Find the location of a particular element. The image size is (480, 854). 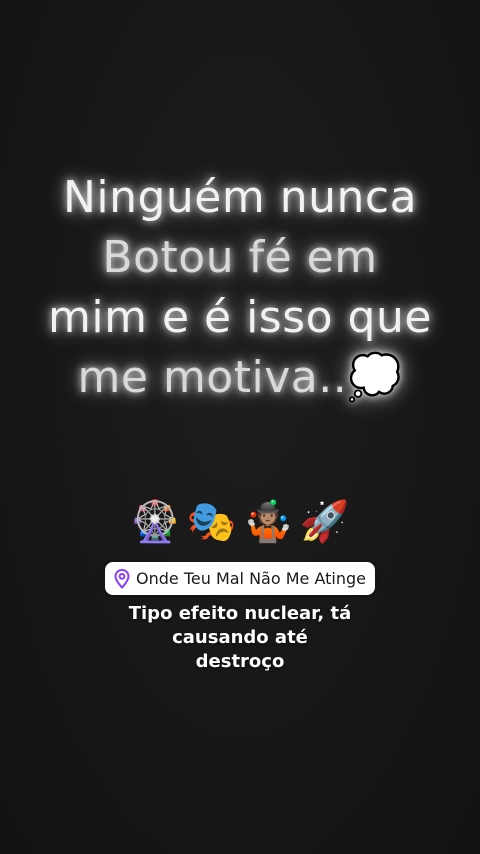

lyric-line: causando até is located at coordinates (240, 637).